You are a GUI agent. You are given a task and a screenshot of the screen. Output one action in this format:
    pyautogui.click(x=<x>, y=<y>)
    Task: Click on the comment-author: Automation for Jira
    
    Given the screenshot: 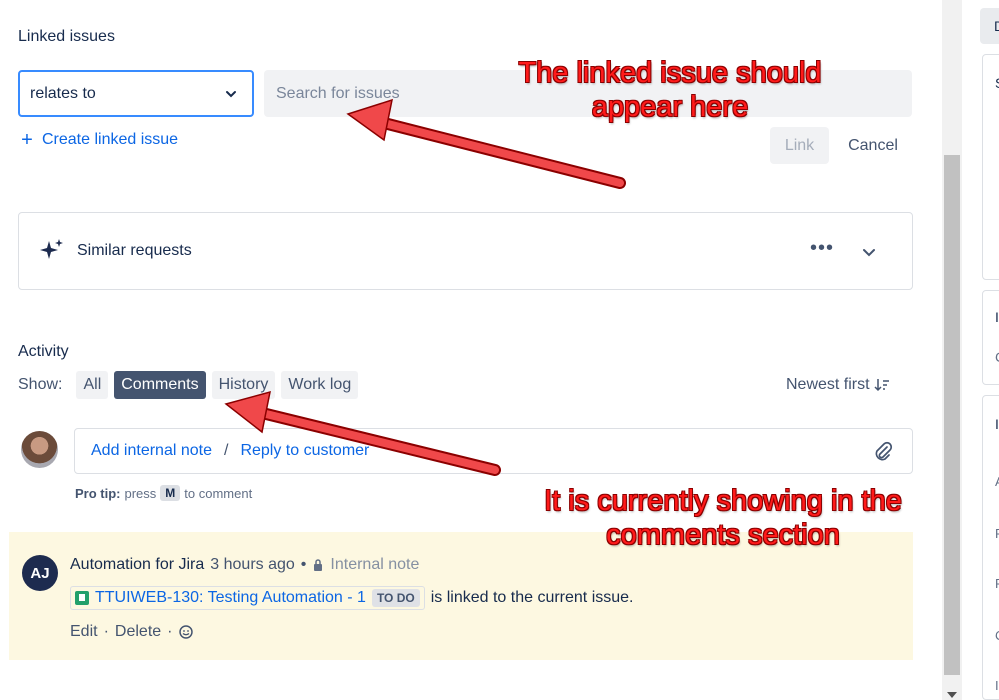 What is the action you would take?
    pyautogui.click(x=137, y=565)
    